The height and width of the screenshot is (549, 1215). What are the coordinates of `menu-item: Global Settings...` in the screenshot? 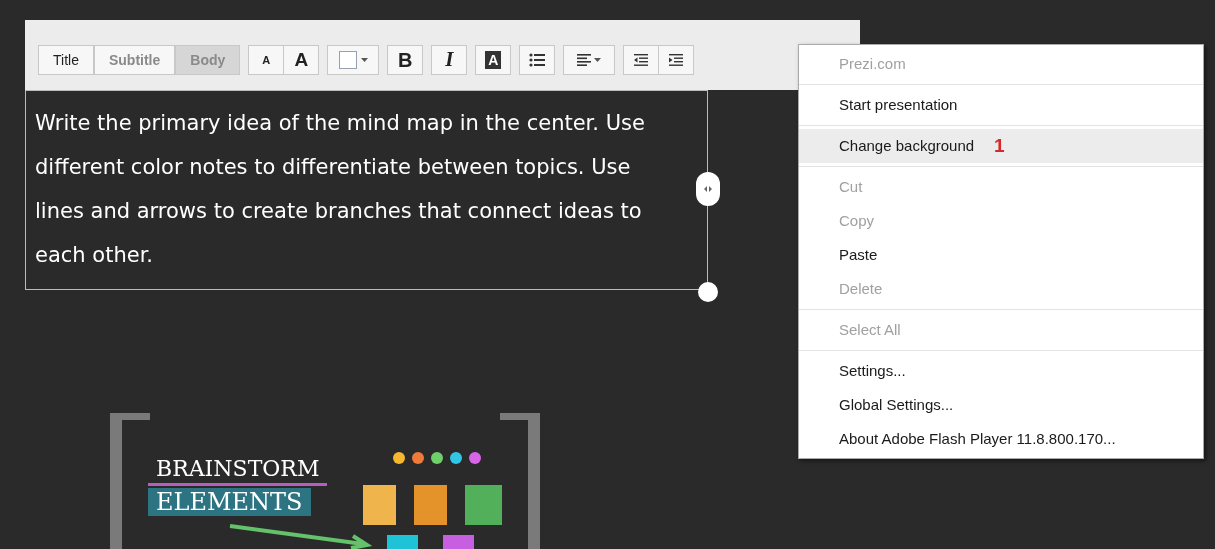 It's located at (1001, 405).